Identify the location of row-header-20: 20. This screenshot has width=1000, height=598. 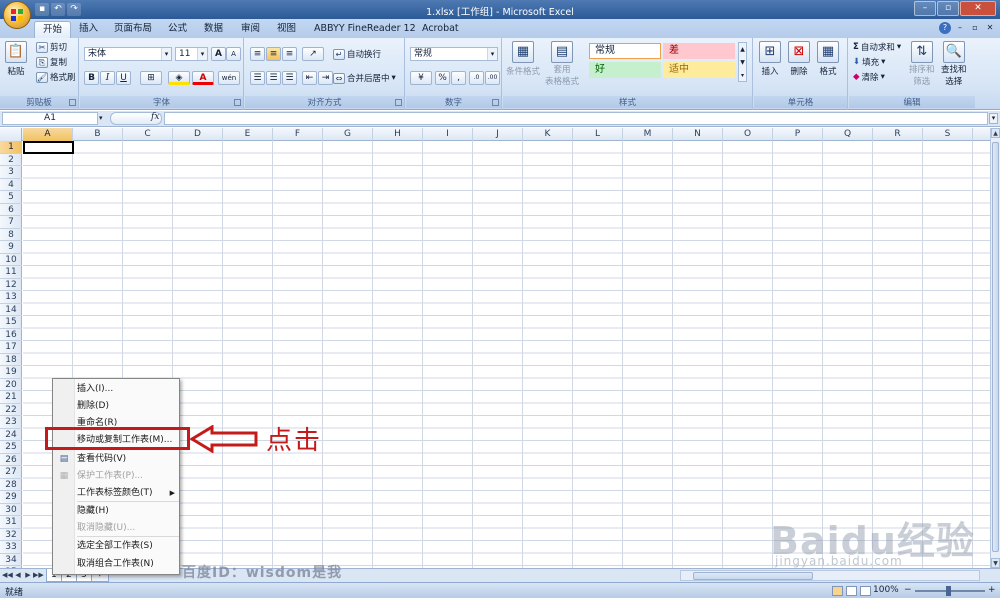
(11, 385).